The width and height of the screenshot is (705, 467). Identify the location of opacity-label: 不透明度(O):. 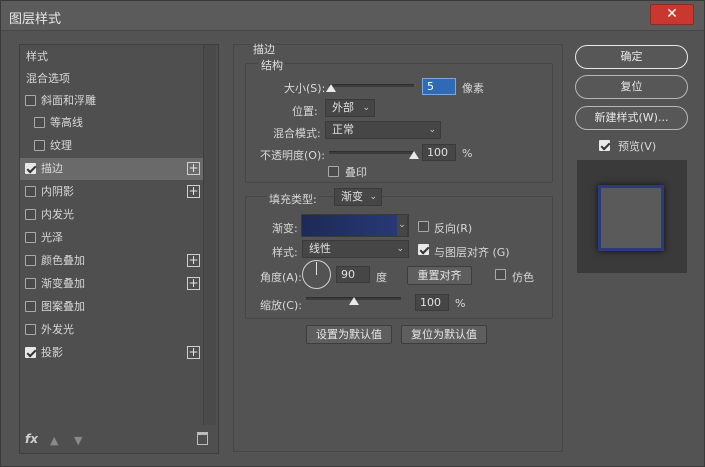
(292, 155).